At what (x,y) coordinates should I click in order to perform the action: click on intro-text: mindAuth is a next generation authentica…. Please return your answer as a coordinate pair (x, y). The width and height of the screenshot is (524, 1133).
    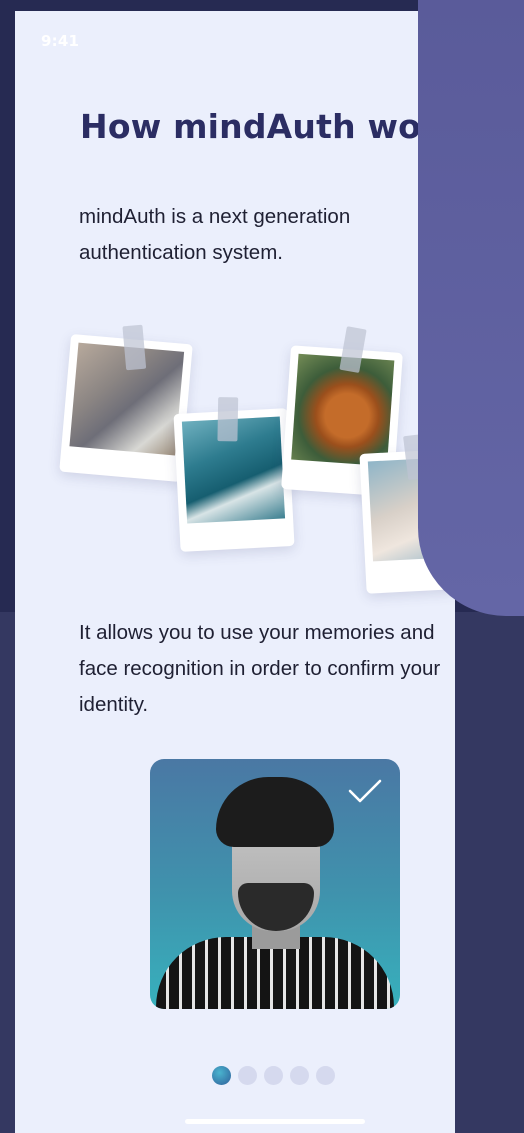
    Looking at the image, I should click on (215, 234).